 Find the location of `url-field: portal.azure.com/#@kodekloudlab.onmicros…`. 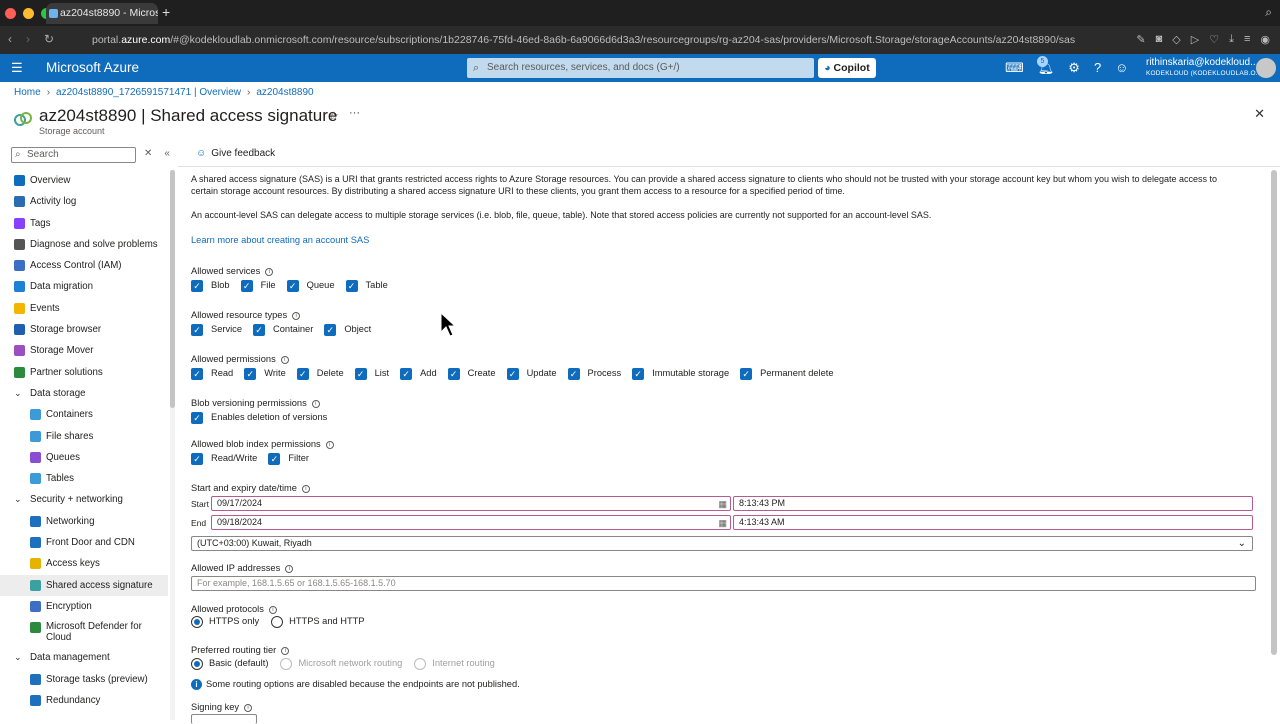

url-field: portal.azure.com/#@kodekloudlab.onmicros… is located at coordinates (584, 40).